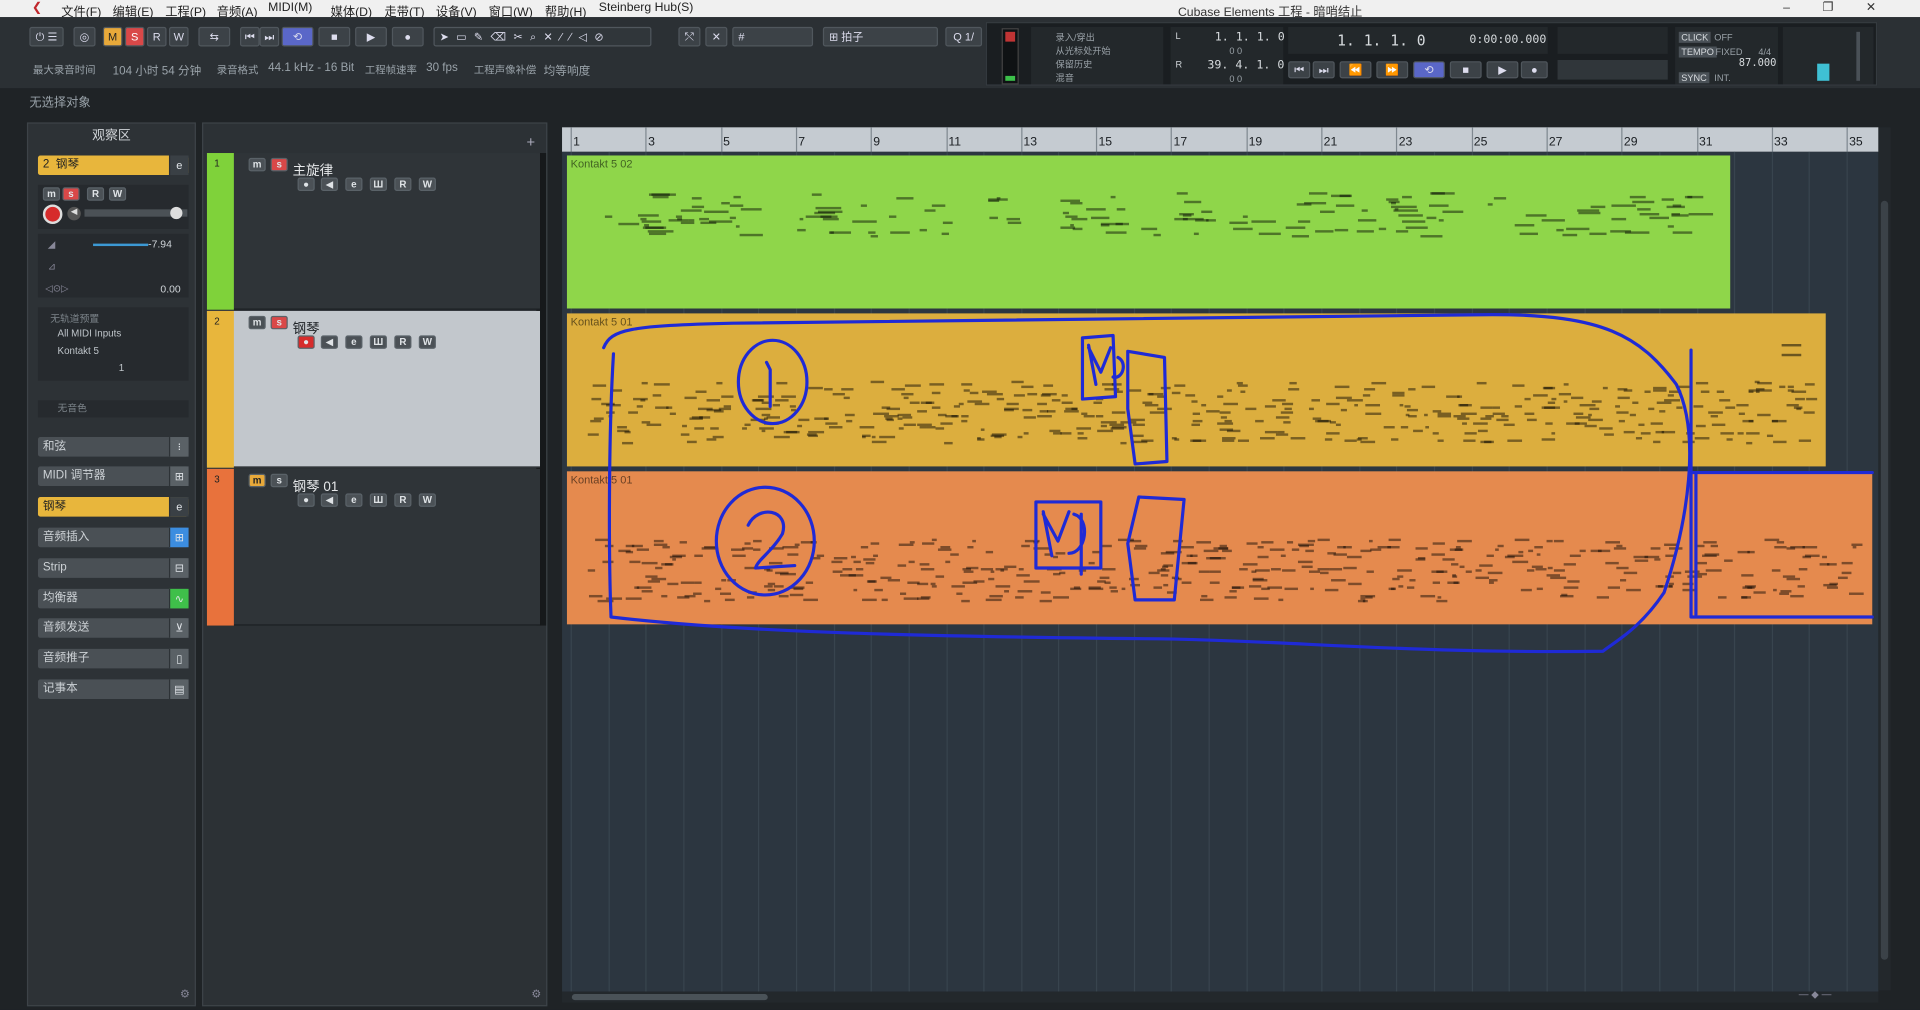  What do you see at coordinates (1764, 52) in the screenshot?
I see `time-signature: 4/4` at bounding box center [1764, 52].